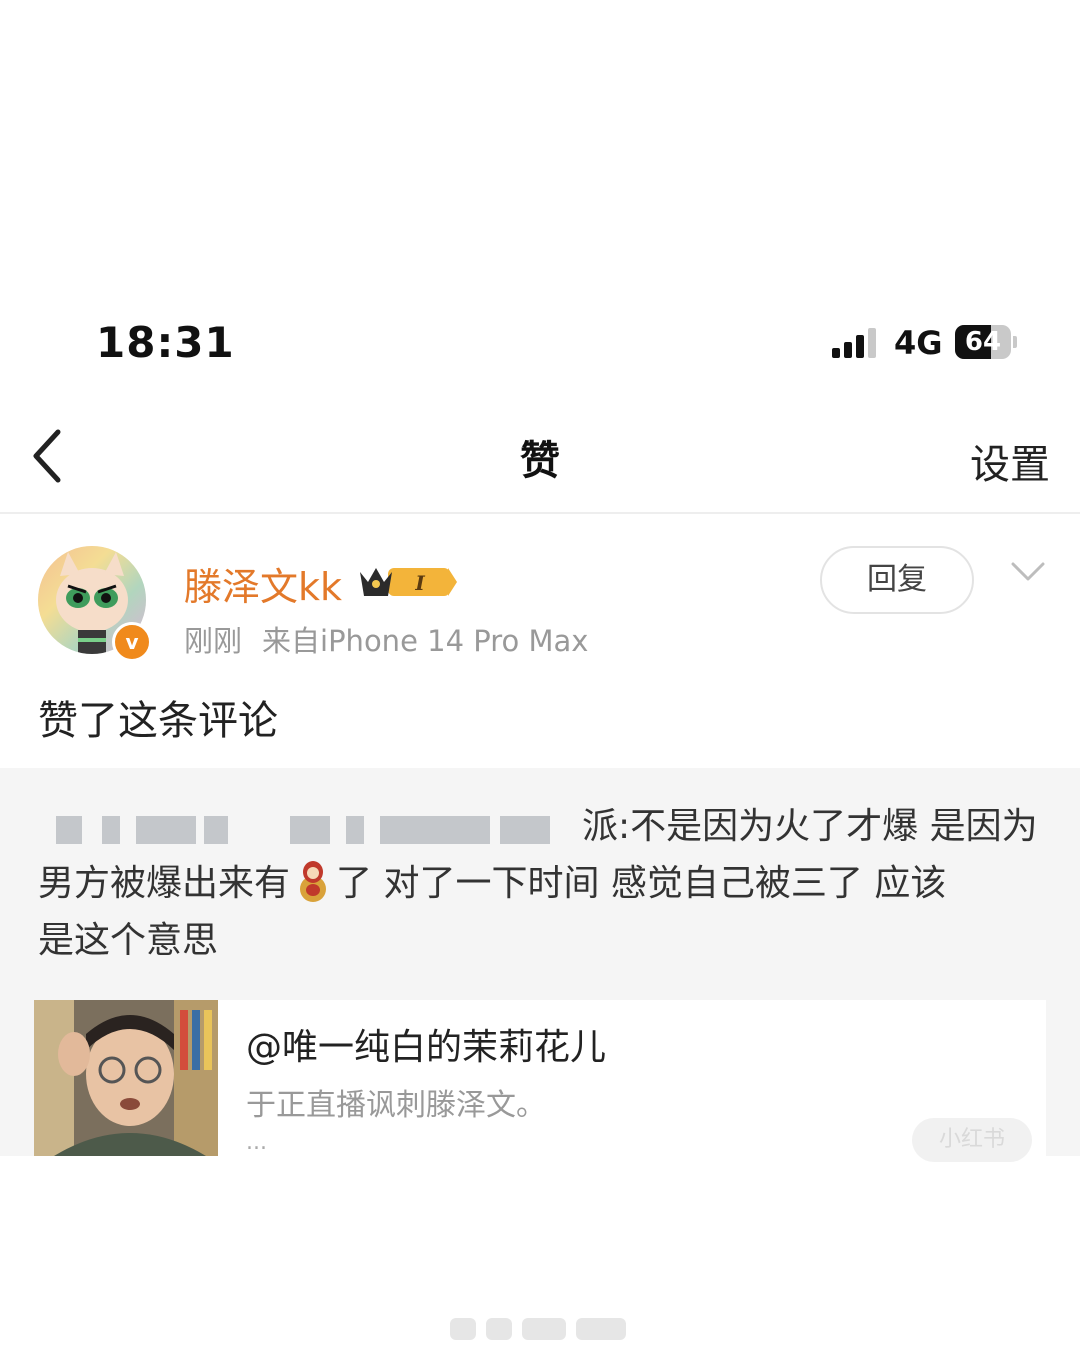 This screenshot has height=1355, width=1080. Describe the element at coordinates (263, 583) in the screenshot. I see `username: 滕泽文kk` at that location.